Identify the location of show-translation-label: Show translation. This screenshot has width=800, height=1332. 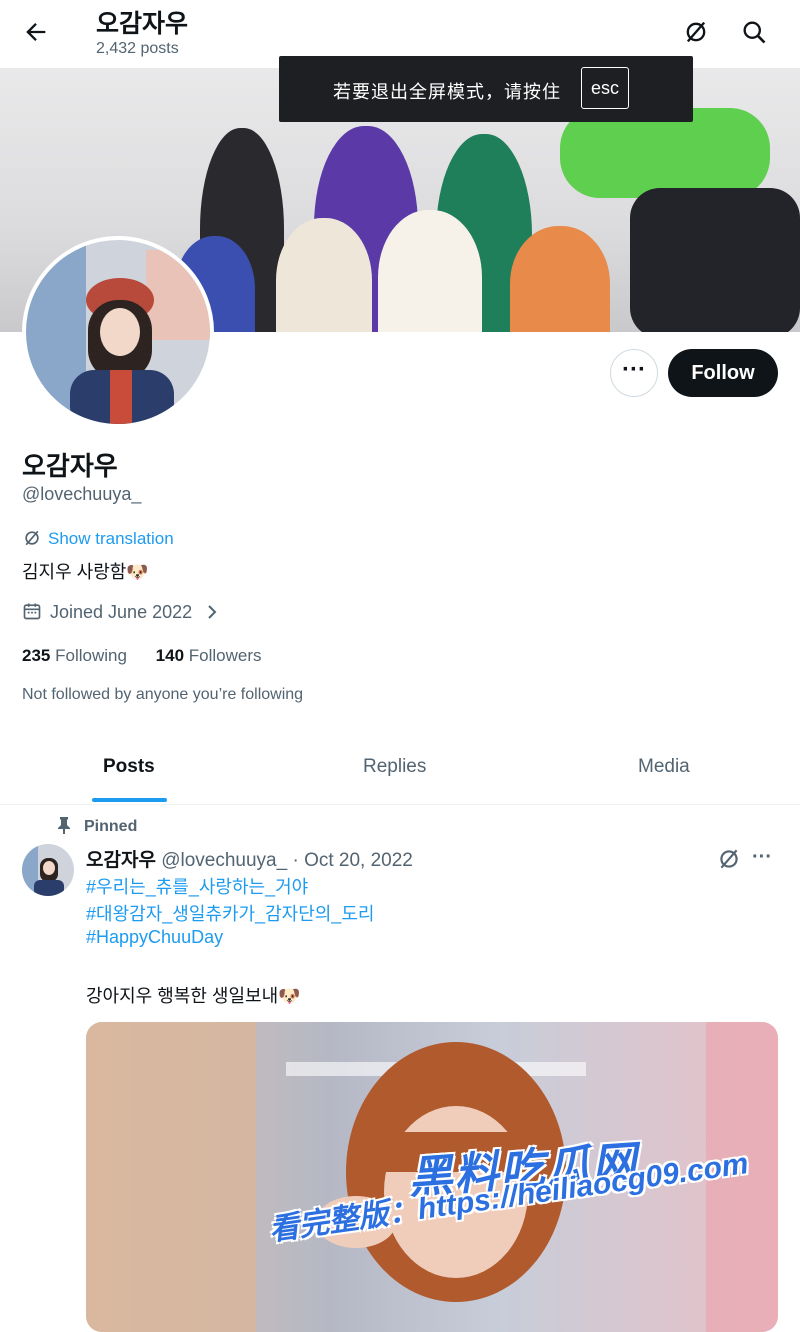
(111, 538).